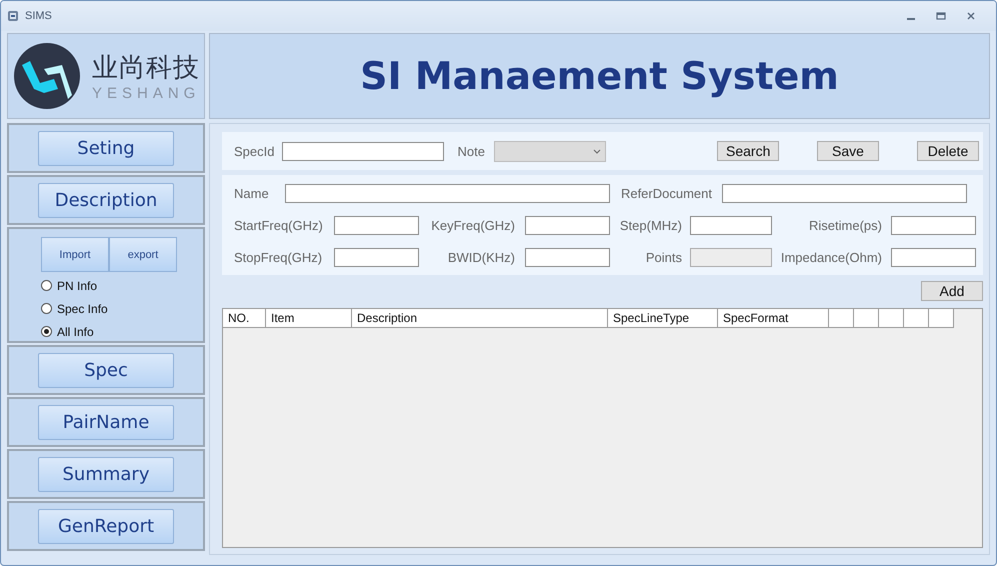 The height and width of the screenshot is (566, 997). What do you see at coordinates (279, 257) in the screenshot?
I see `field-label: StopFreq(GHz)` at bounding box center [279, 257].